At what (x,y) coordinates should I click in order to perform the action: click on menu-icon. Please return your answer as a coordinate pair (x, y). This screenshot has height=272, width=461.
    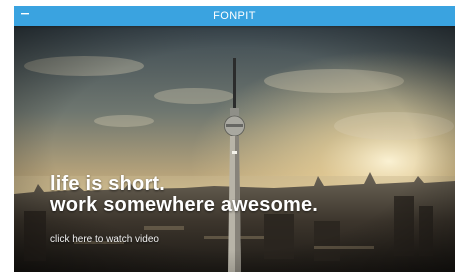
    Looking at the image, I should click on (25, 14).